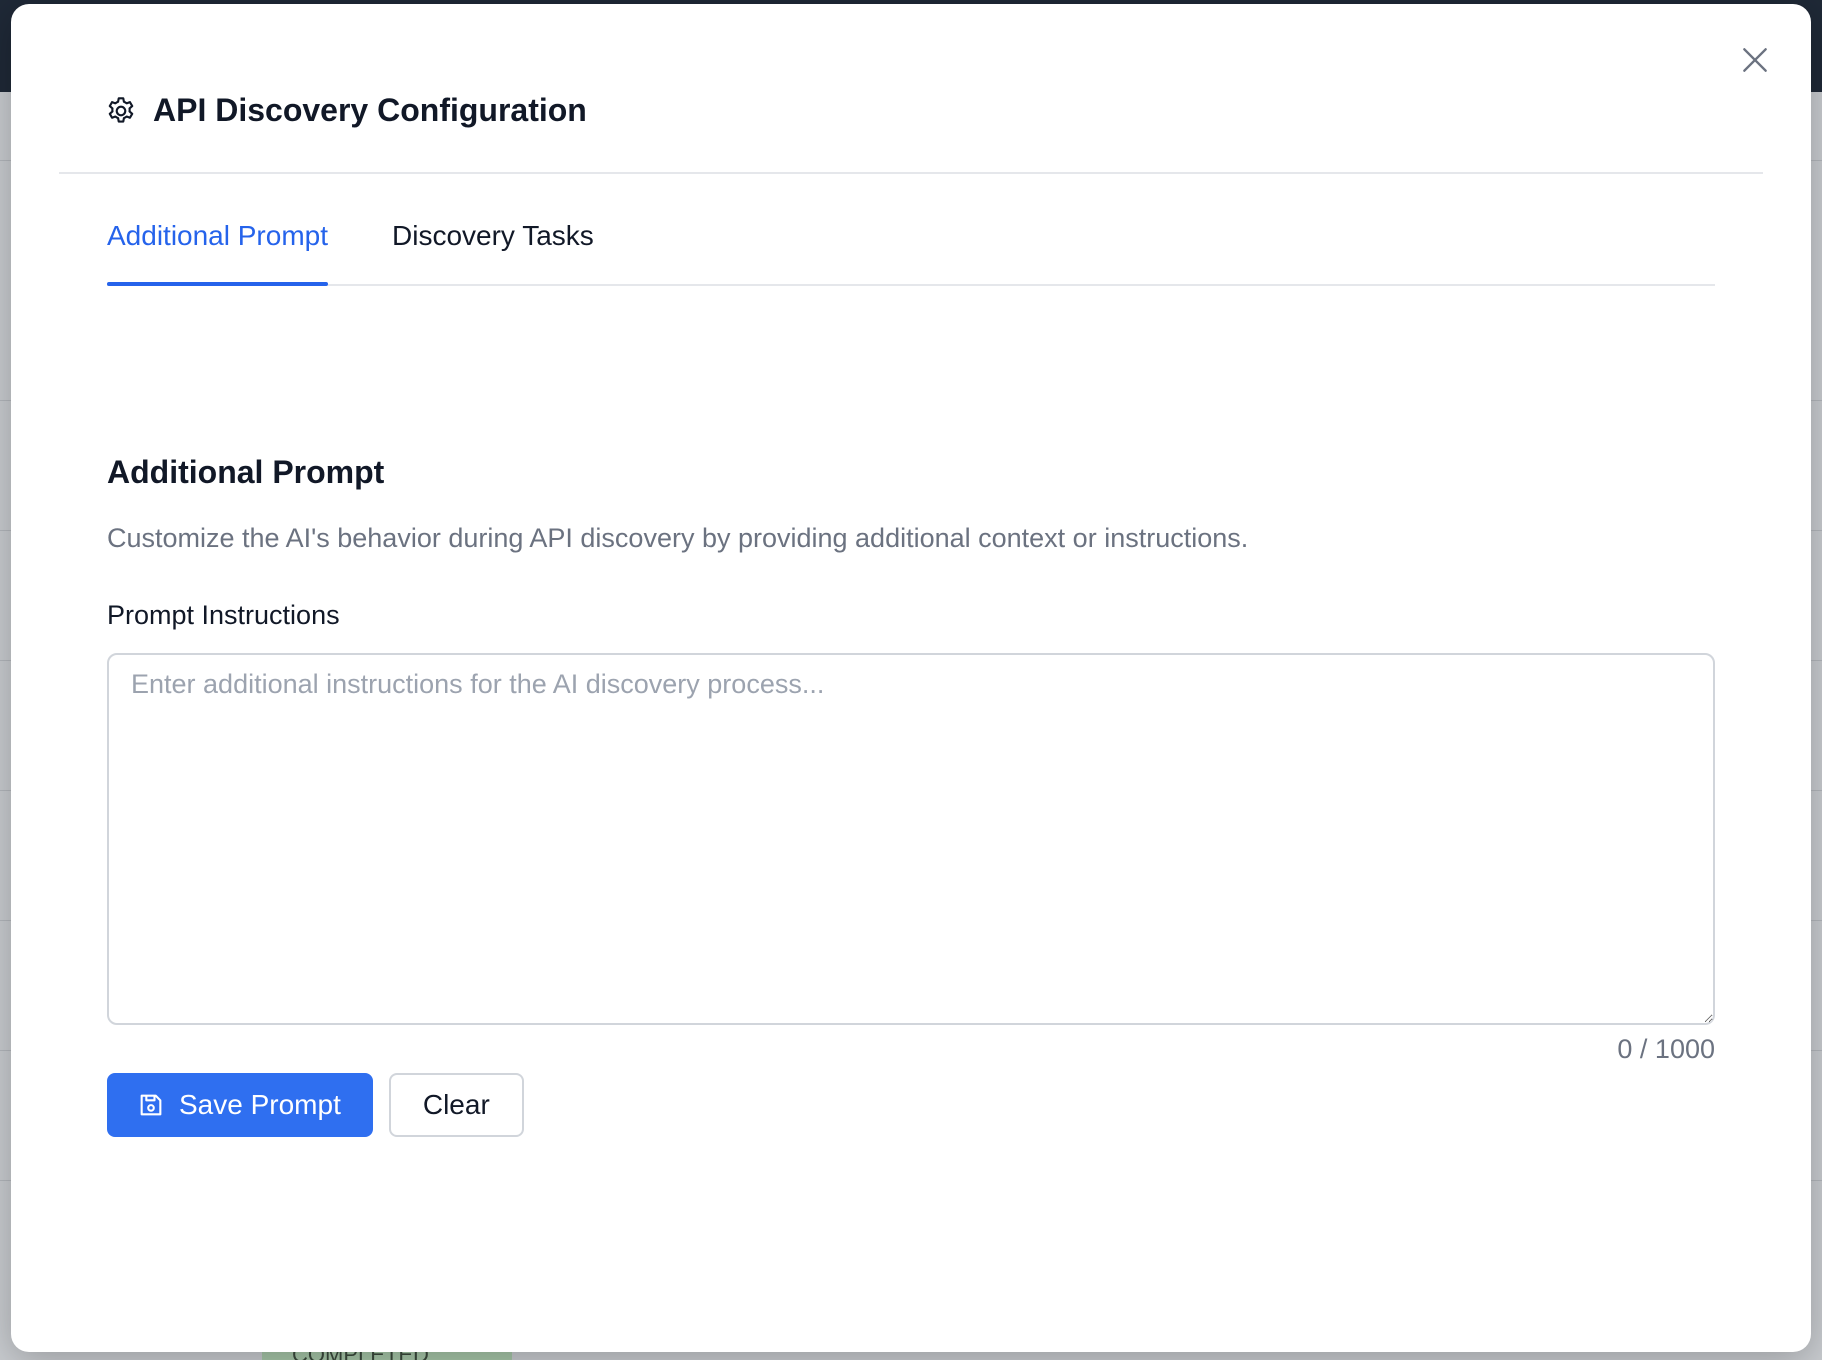  I want to click on gear-icon, so click(121, 109).